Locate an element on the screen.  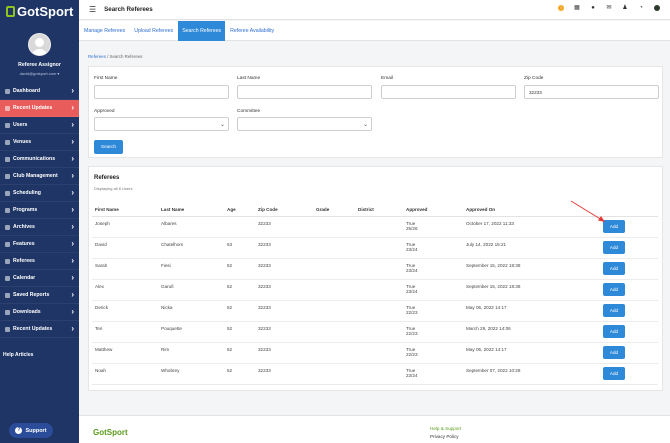
sidebar-item-label: Recent Updates is located at coordinates (33, 108).